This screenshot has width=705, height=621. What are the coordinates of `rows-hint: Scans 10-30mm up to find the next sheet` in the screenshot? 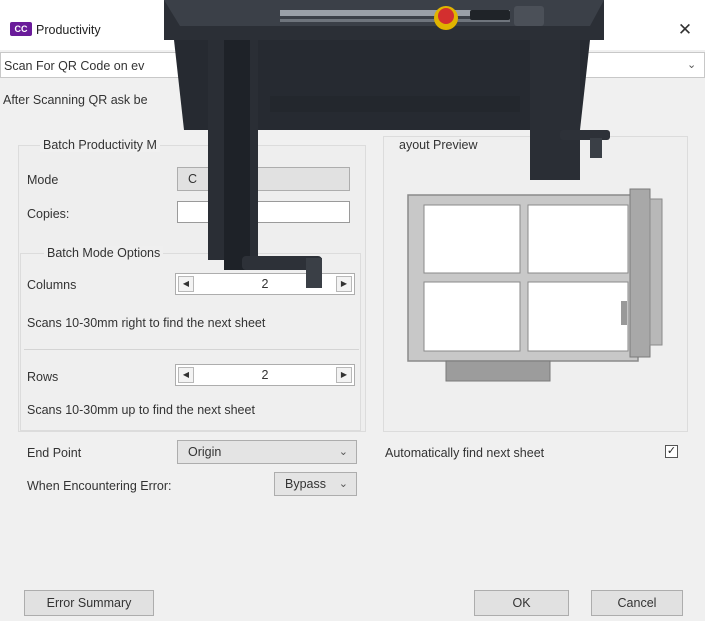 It's located at (141, 410).